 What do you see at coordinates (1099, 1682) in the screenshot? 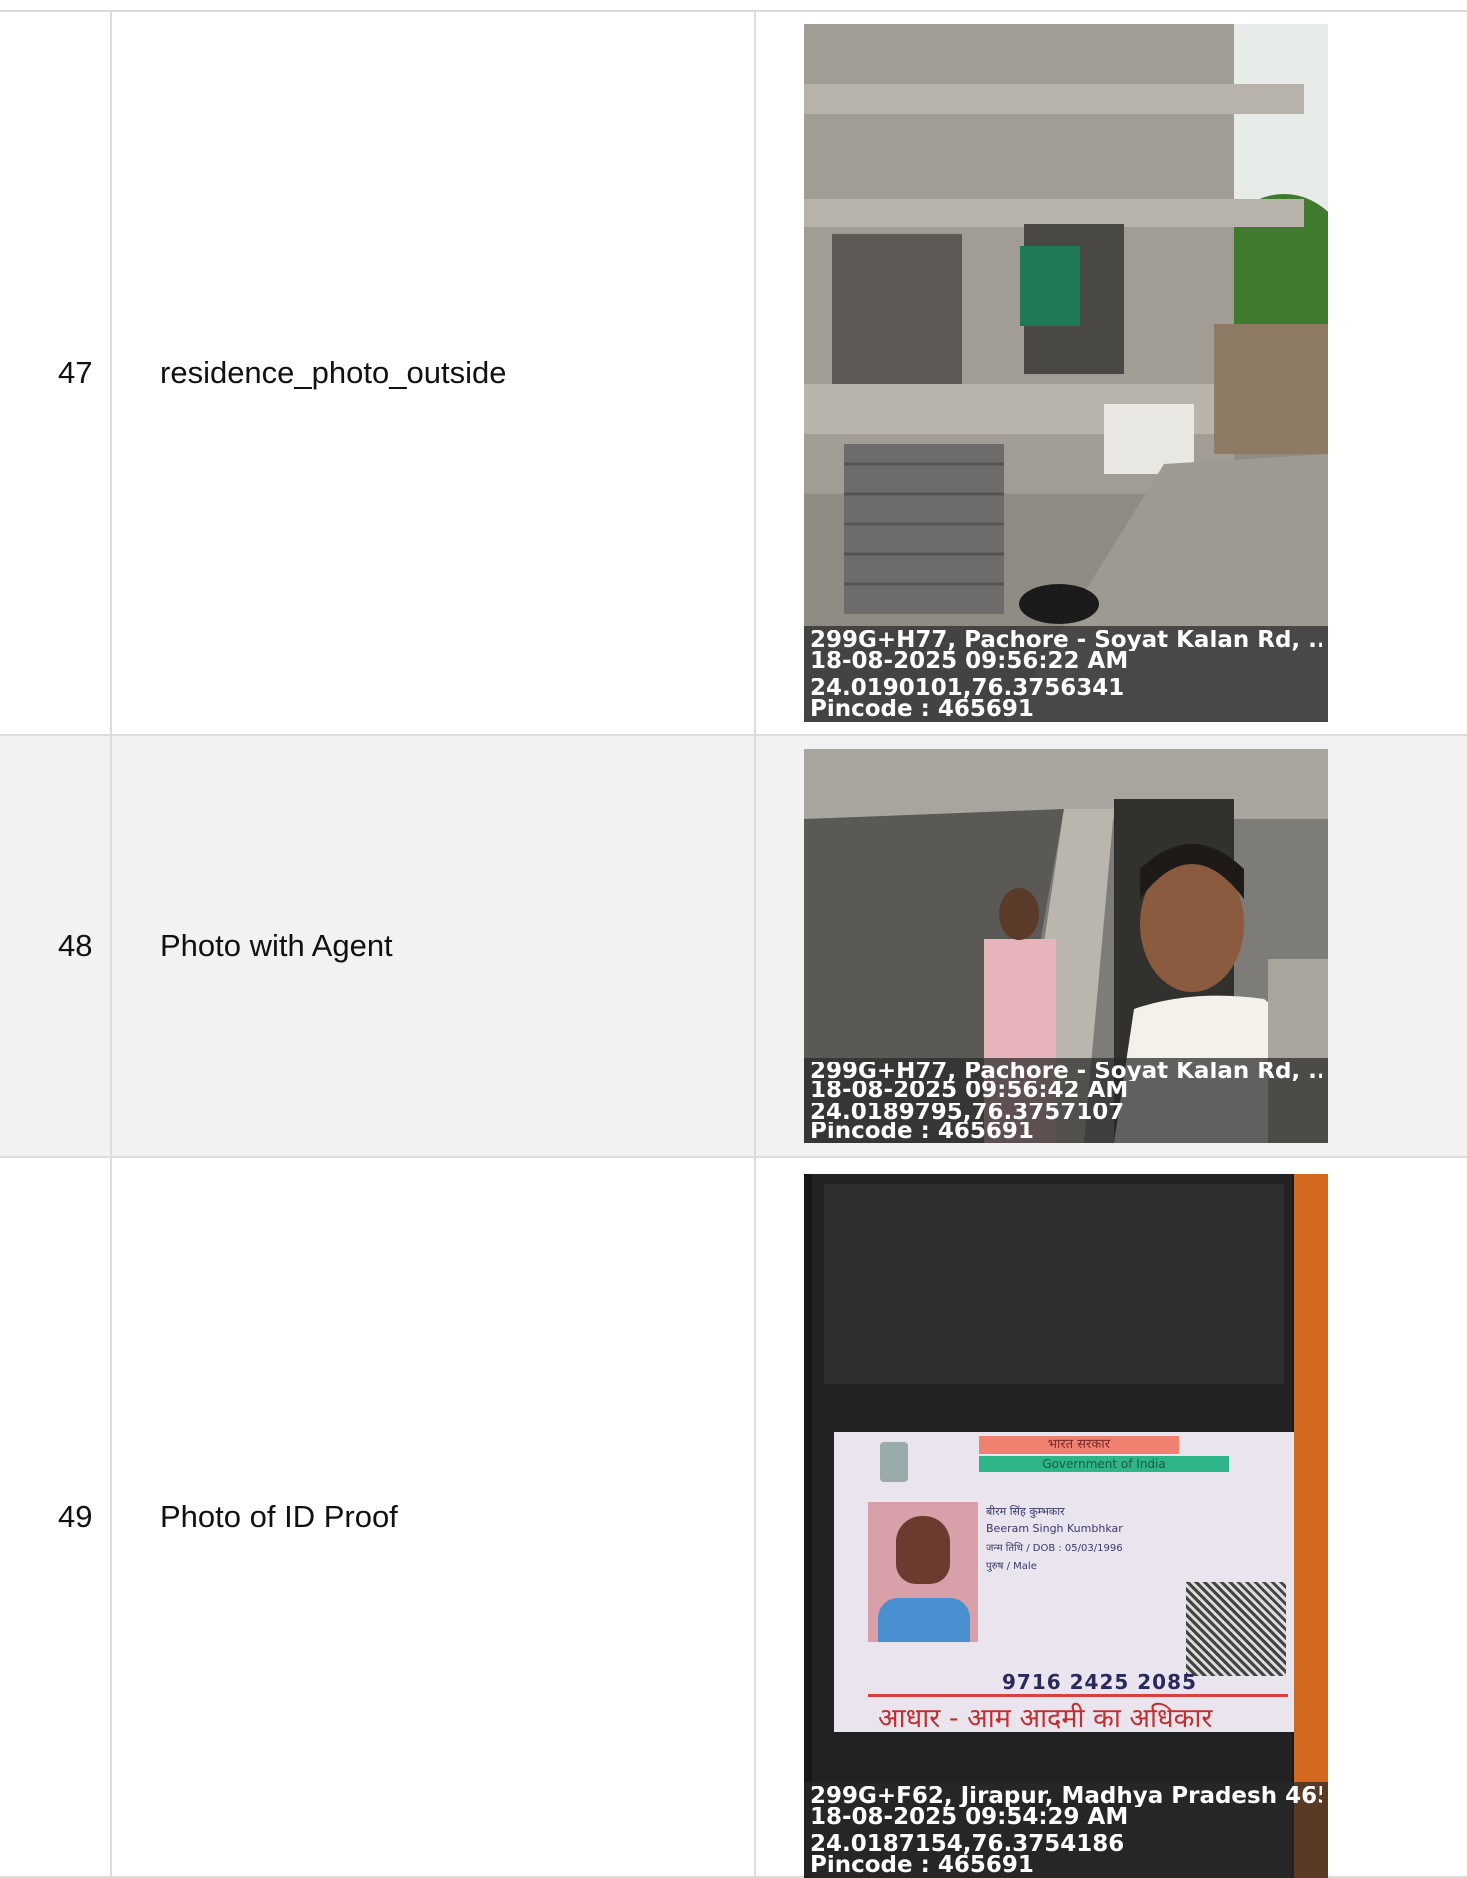
I see `card-number: 9716 2425 2085` at bounding box center [1099, 1682].